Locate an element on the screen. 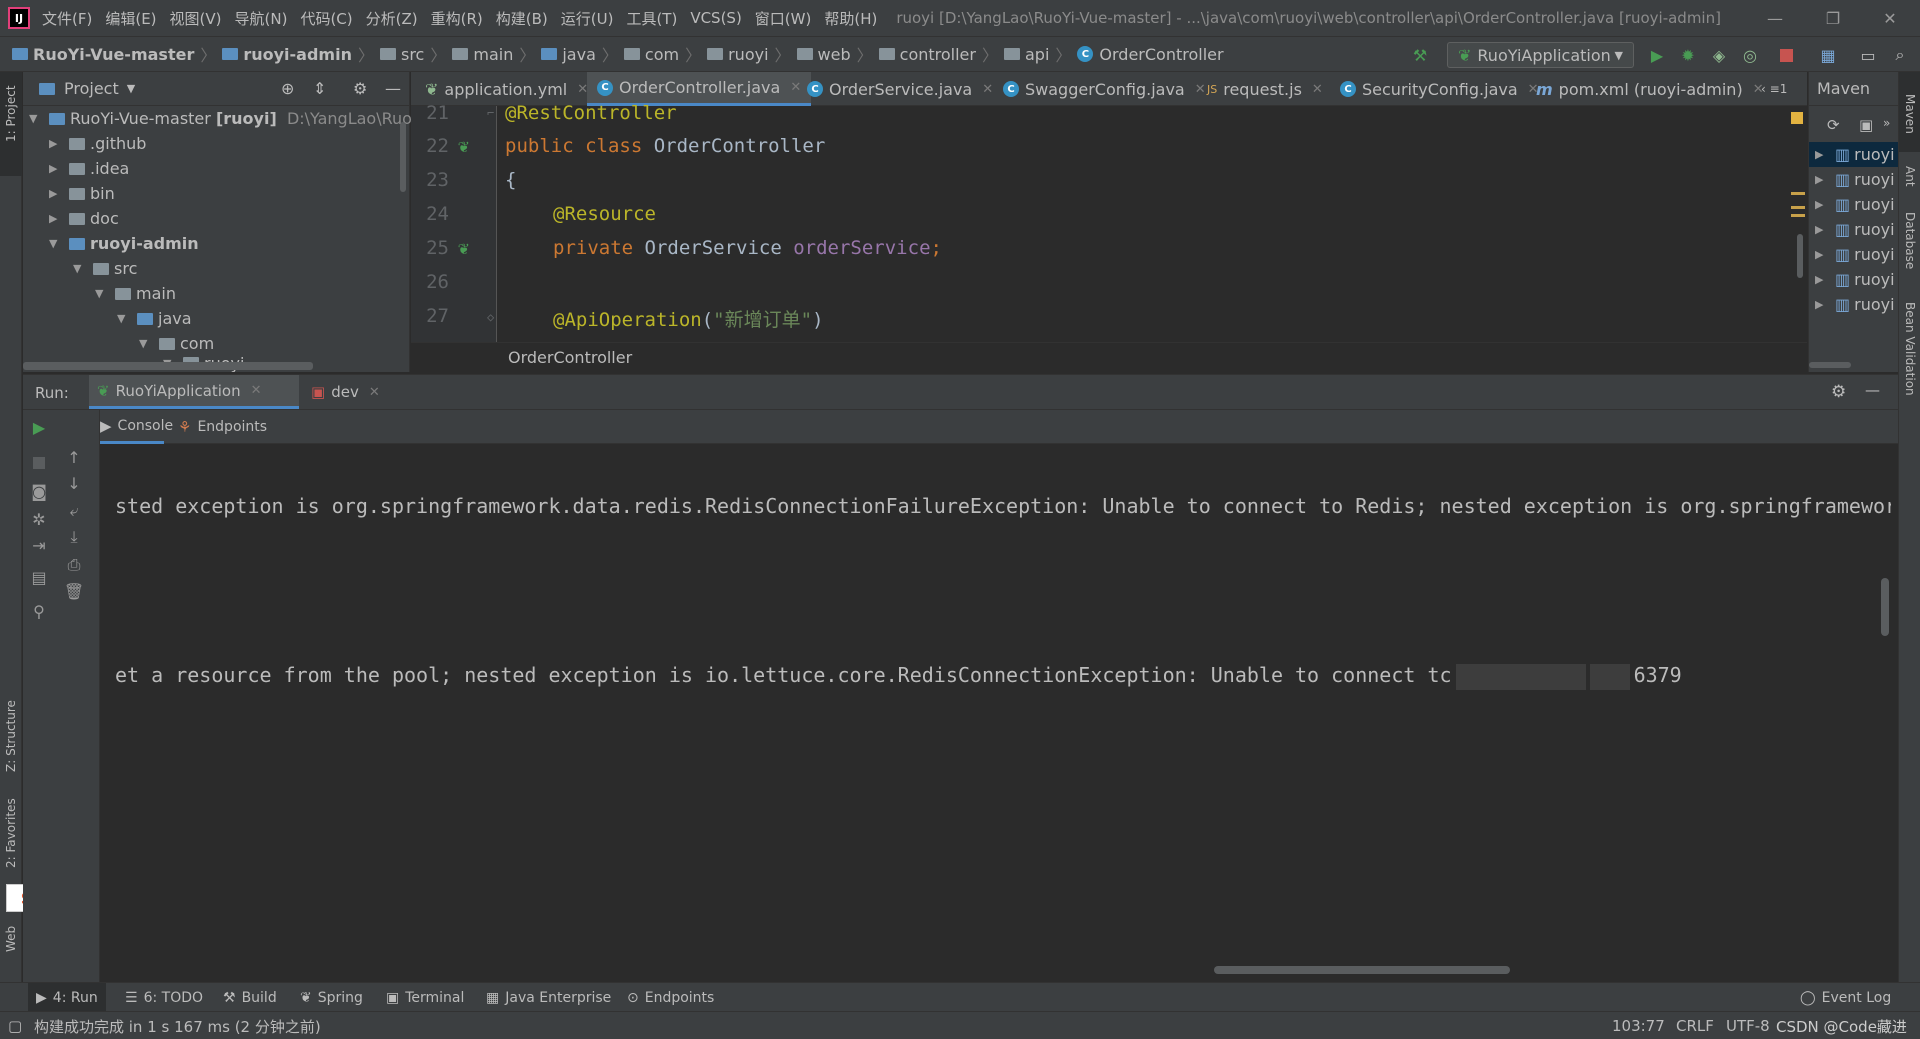 This screenshot has height=1039, width=1920. structure-tool-label: Z: Structure is located at coordinates (11, 736).